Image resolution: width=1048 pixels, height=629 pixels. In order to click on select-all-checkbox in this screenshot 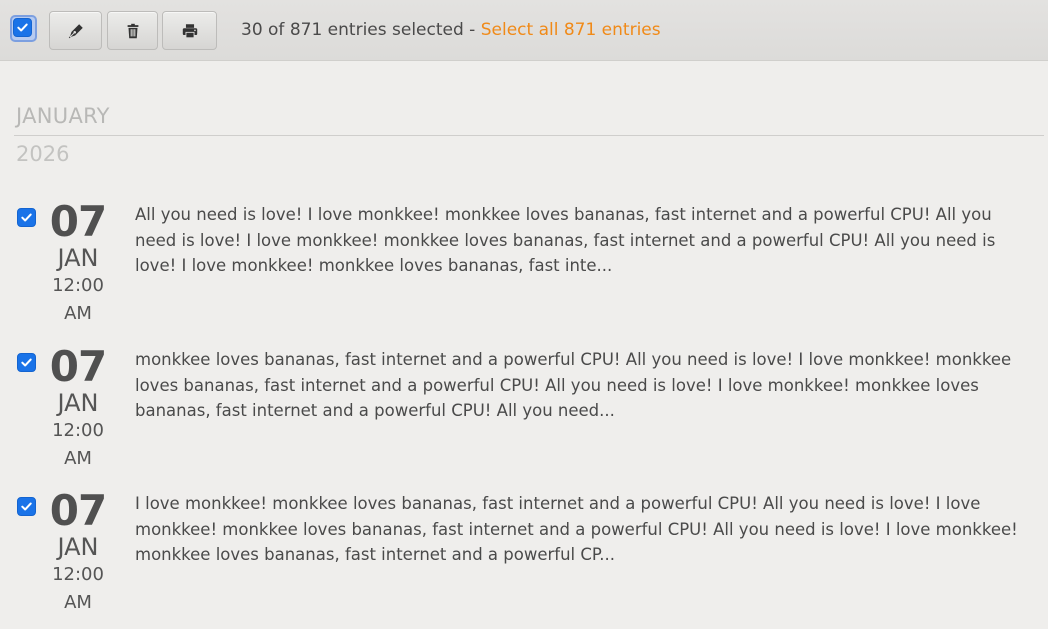, I will do `click(23, 28)`.